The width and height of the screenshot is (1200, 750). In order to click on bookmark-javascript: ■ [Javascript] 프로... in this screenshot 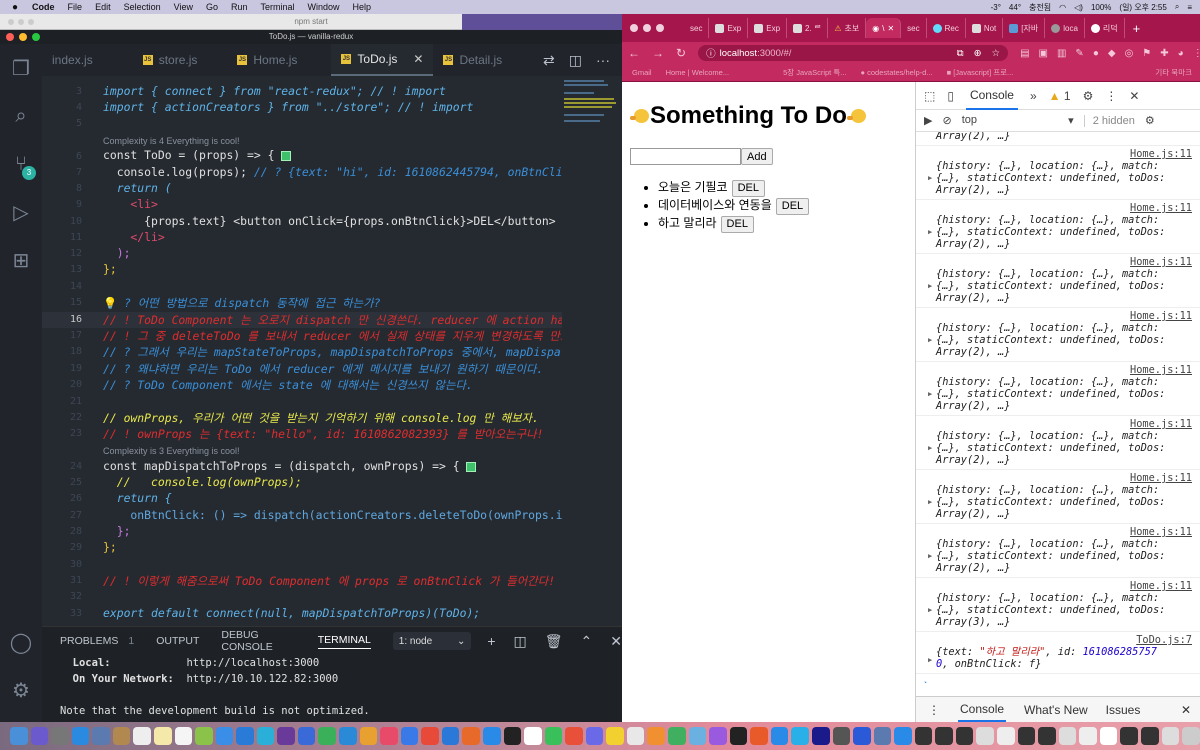, I will do `click(980, 72)`.